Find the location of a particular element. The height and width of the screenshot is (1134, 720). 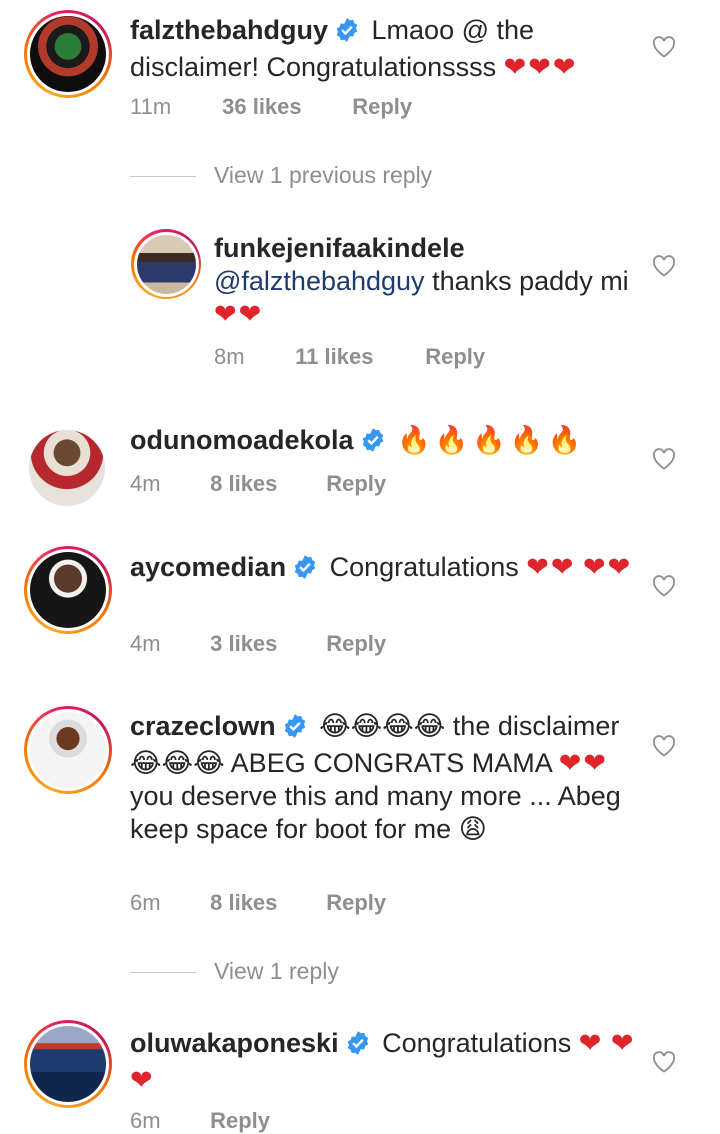

comment-meta: 6m 8 likes Reply is located at coordinates (258, 903).